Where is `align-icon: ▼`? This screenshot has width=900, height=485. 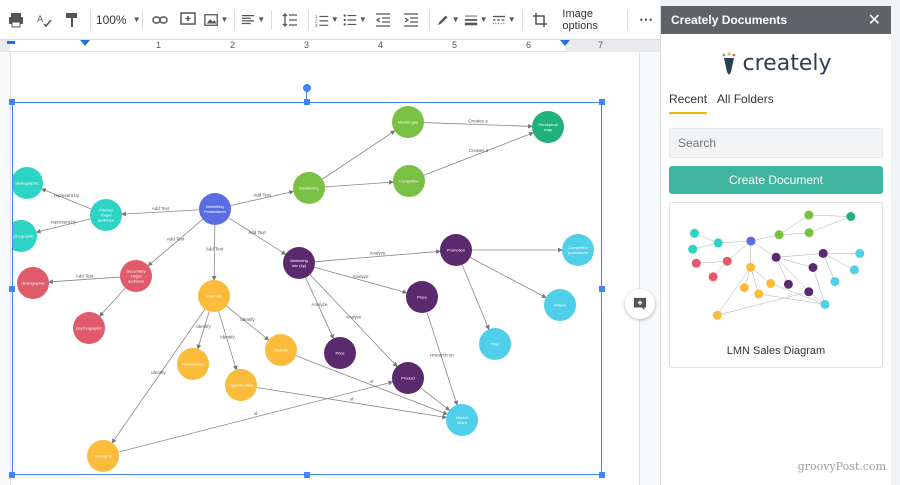
align-icon: ▼ is located at coordinates (253, 20).